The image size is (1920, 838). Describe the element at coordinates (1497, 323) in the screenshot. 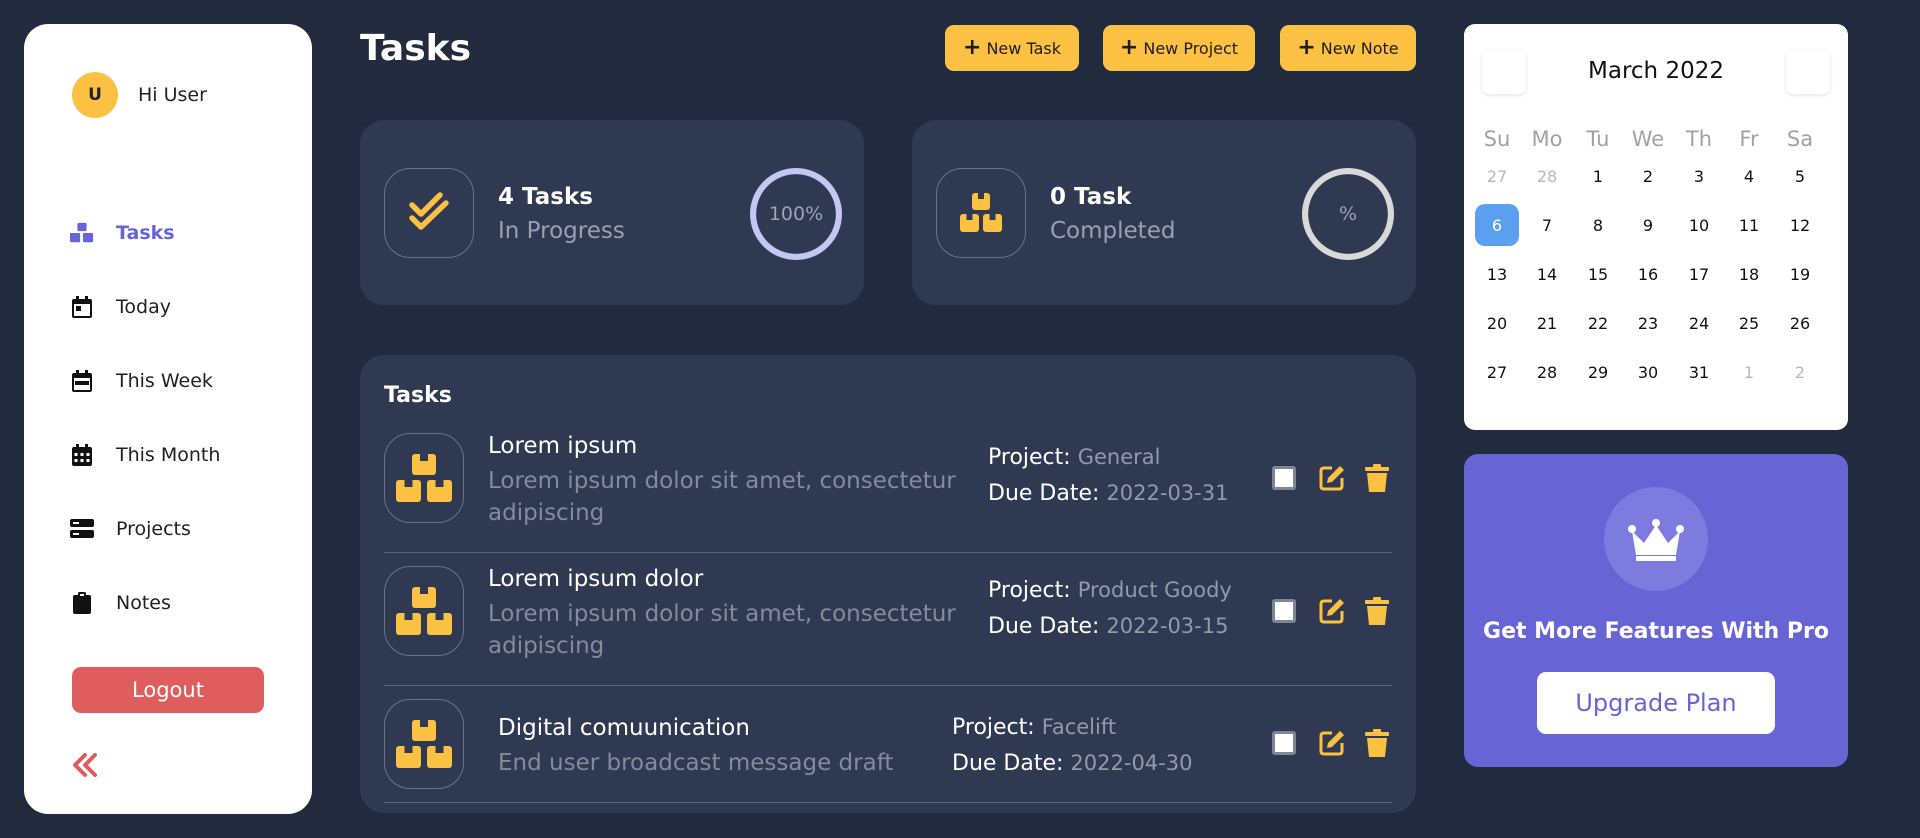

I see `calendar-day: 20` at that location.